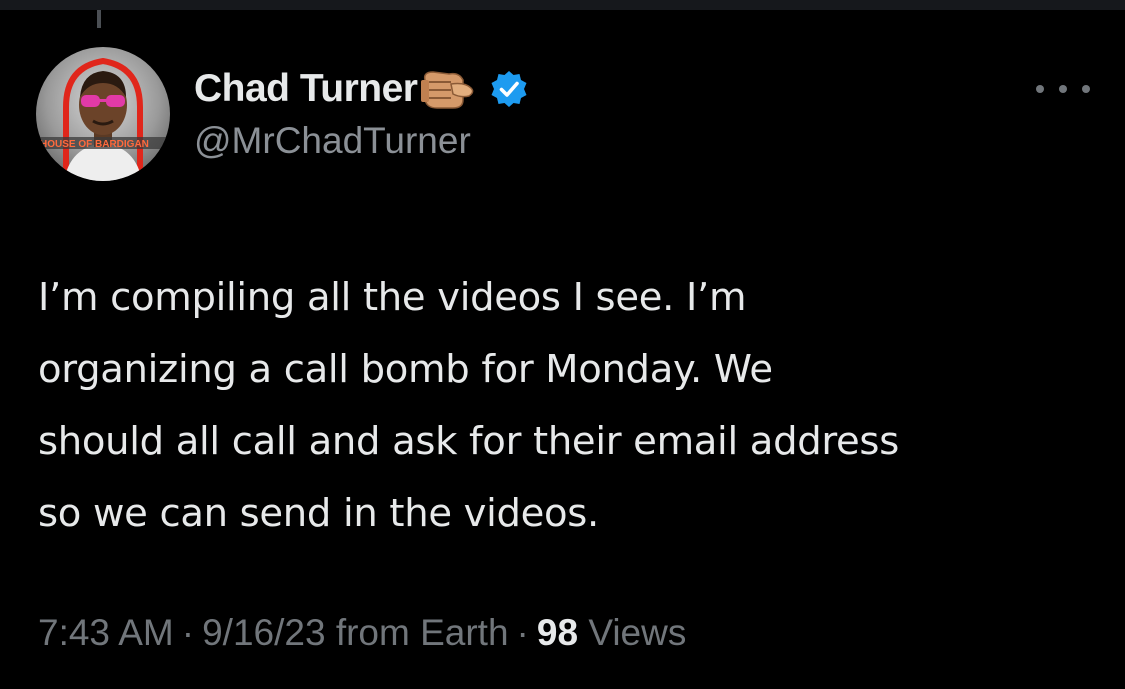 The height and width of the screenshot is (689, 1125). I want to click on views-count: 98, so click(557, 632).